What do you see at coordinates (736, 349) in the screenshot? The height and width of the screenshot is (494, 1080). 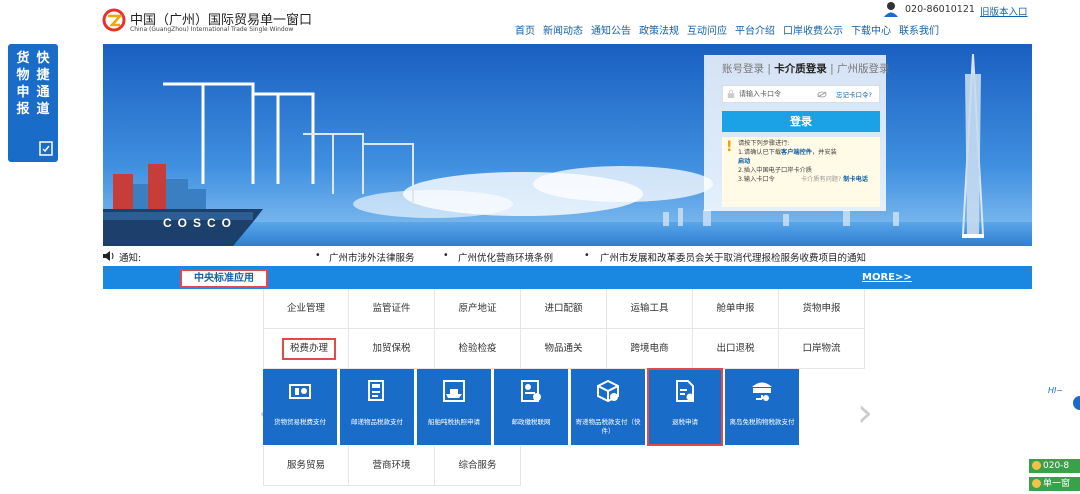 I see `service-export-tax-rebate: 出口退税` at bounding box center [736, 349].